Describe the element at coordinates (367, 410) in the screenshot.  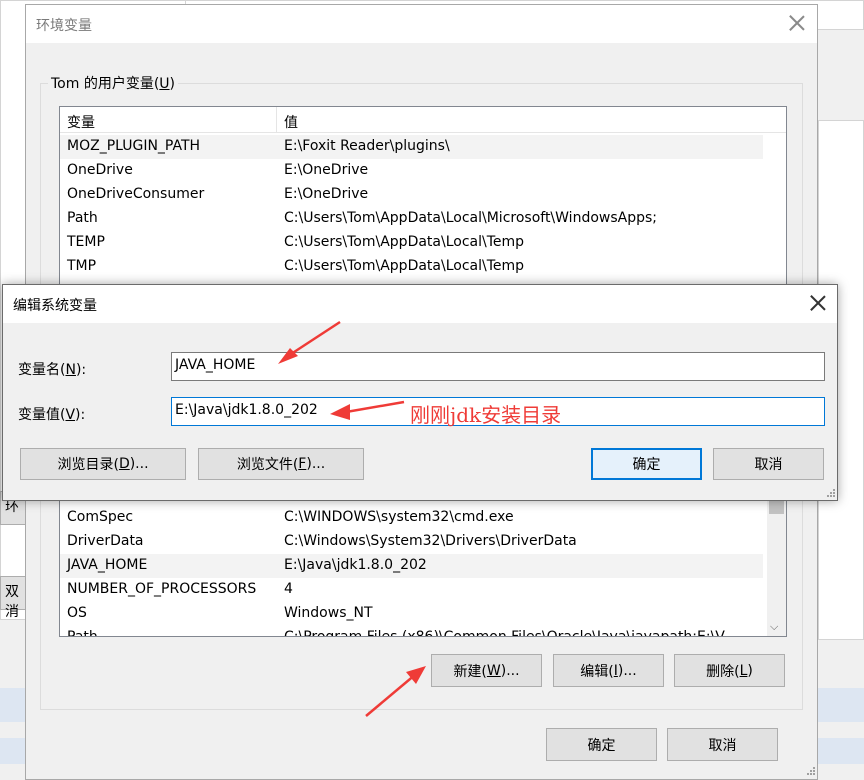
I see `annotation-arrow-value-field` at that location.